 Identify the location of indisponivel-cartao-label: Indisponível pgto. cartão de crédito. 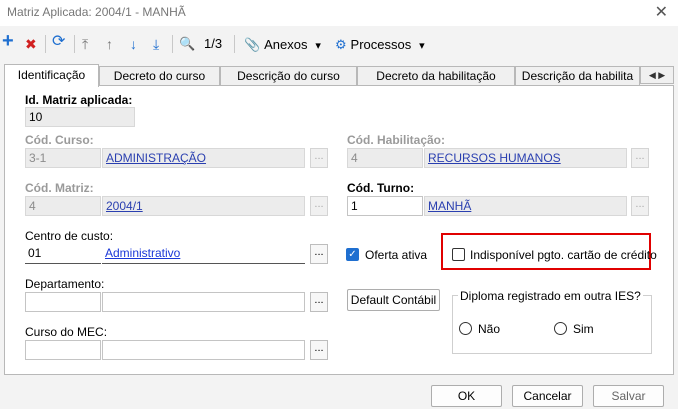
(563, 255).